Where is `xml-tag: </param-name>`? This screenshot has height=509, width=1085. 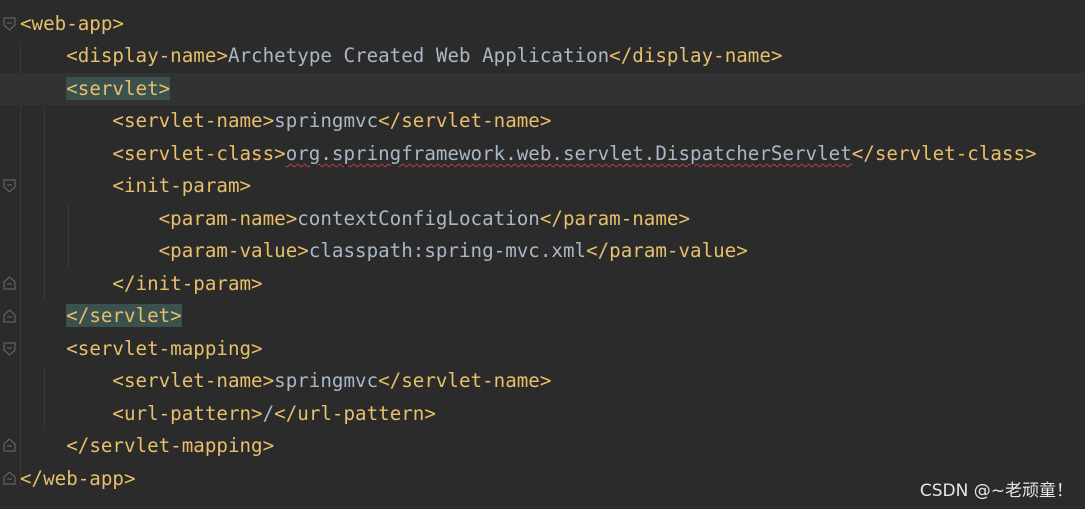 xml-tag: </param-name> is located at coordinates (615, 218).